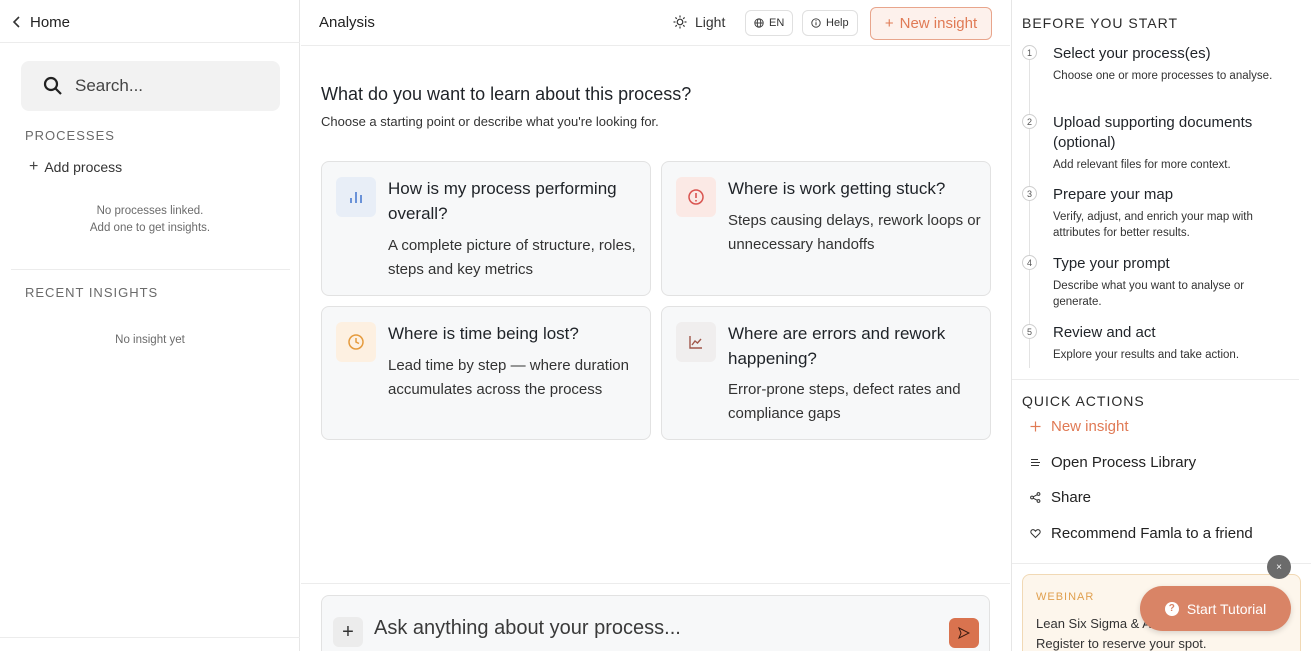 This screenshot has width=1311, height=651. I want to click on no-processes-line2: Add one to get insights., so click(150, 228).